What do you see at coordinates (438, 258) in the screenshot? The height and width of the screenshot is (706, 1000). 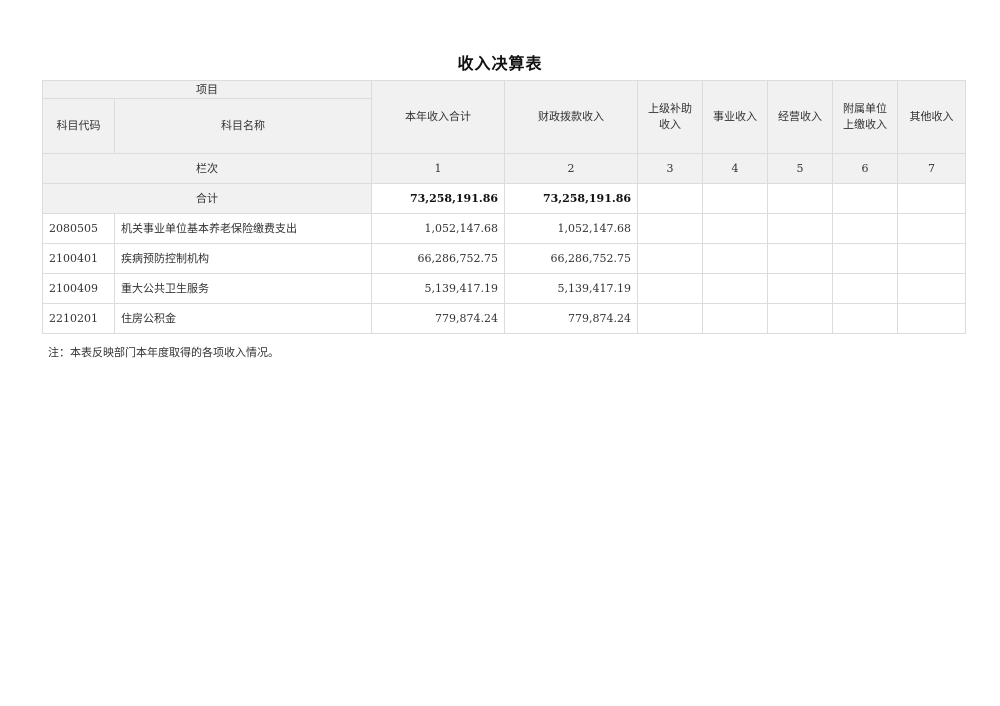 I see `total-income-cell: 66,286,752.75` at bounding box center [438, 258].